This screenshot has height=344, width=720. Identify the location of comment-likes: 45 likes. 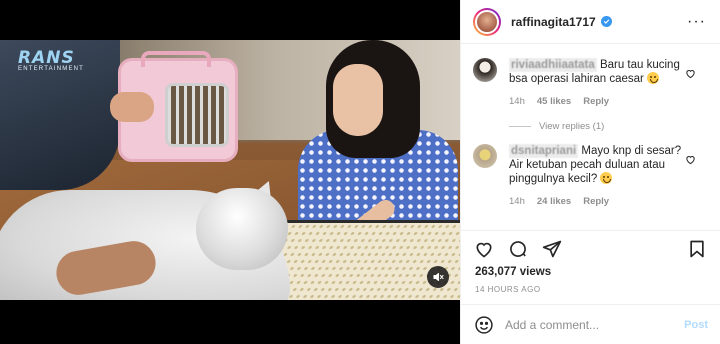
(554, 102).